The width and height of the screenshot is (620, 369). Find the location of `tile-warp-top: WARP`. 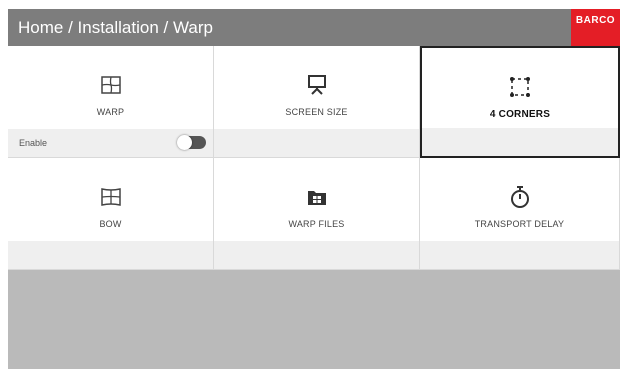

tile-warp-top: WARP is located at coordinates (110, 87).